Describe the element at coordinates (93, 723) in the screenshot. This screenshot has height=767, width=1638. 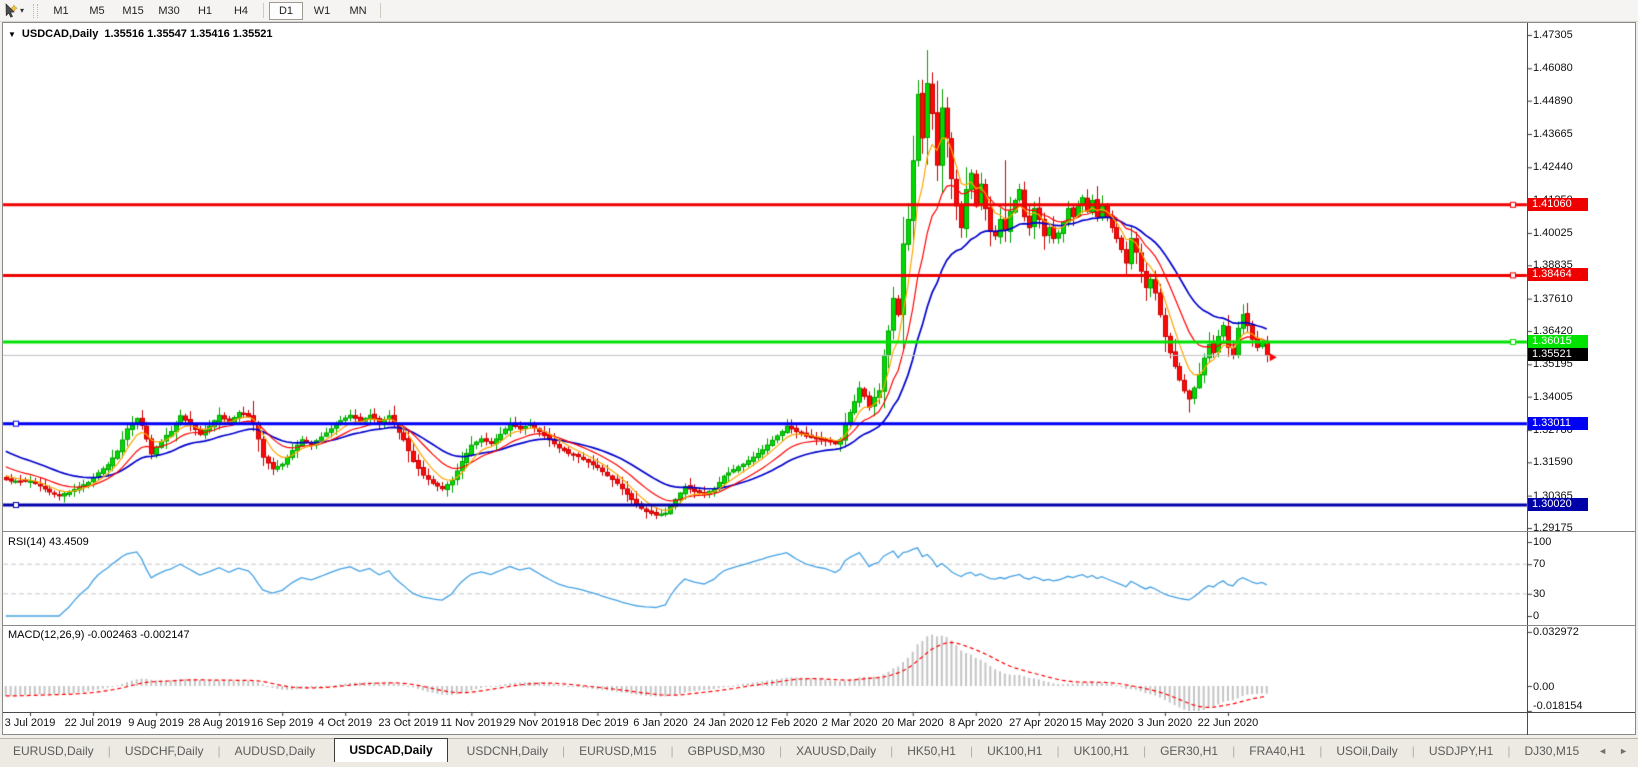
I see `time-axis-label: 22 Jul 2019` at that location.